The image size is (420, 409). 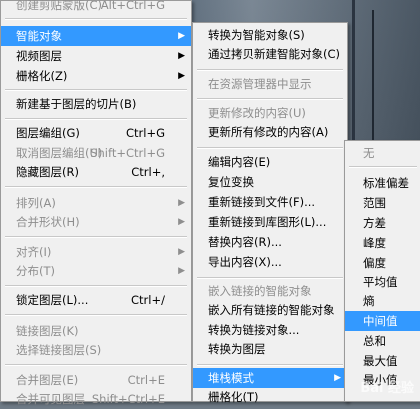 What do you see at coordinates (382, 223) in the screenshot?
I see `menu-item-variance: 方差` at bounding box center [382, 223].